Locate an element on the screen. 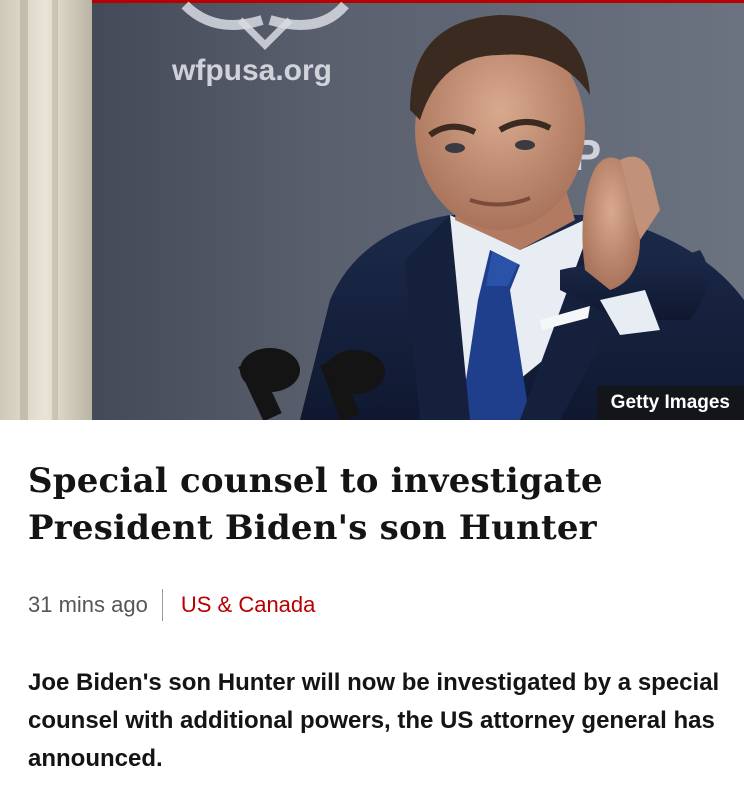  section-link: US & Canada is located at coordinates (248, 605).